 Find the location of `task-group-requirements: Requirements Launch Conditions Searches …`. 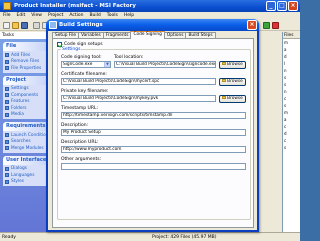

task-group-requirements: Requirements Launch Conditions Searches … is located at coordinates (27, 137).